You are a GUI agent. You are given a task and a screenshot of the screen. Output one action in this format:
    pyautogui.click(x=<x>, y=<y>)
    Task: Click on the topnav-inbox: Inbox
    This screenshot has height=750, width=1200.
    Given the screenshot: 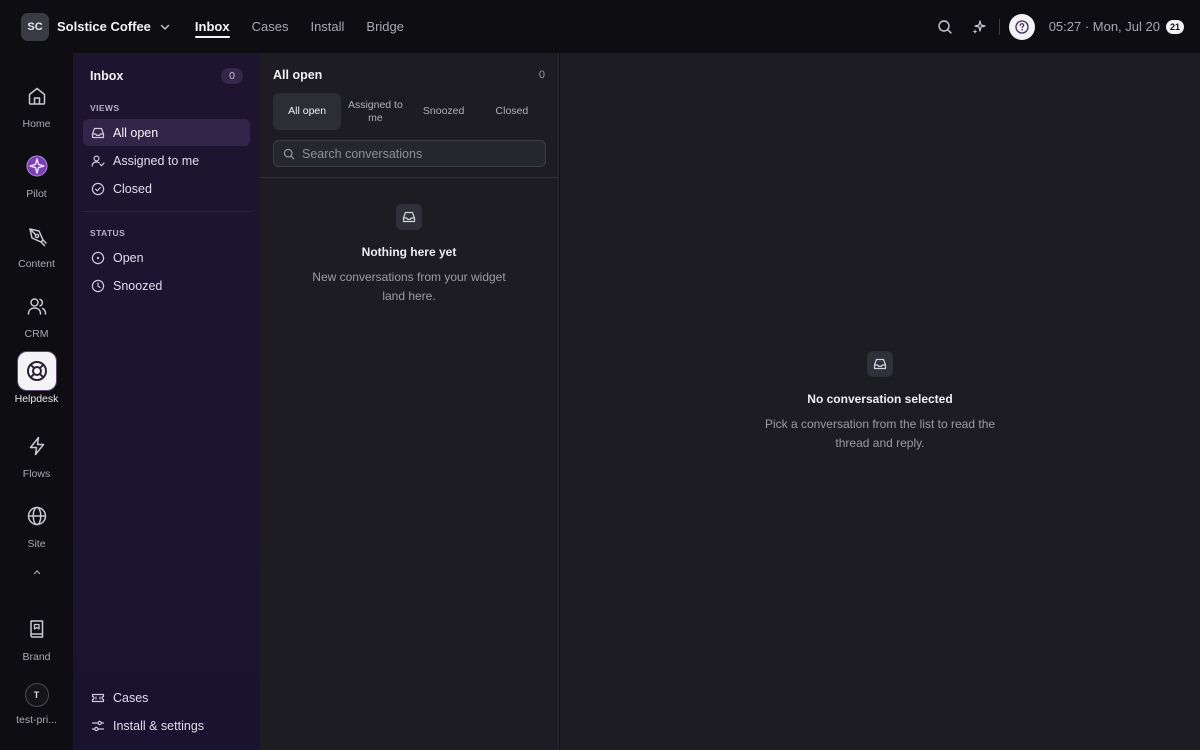 What is the action you would take?
    pyautogui.click(x=212, y=27)
    